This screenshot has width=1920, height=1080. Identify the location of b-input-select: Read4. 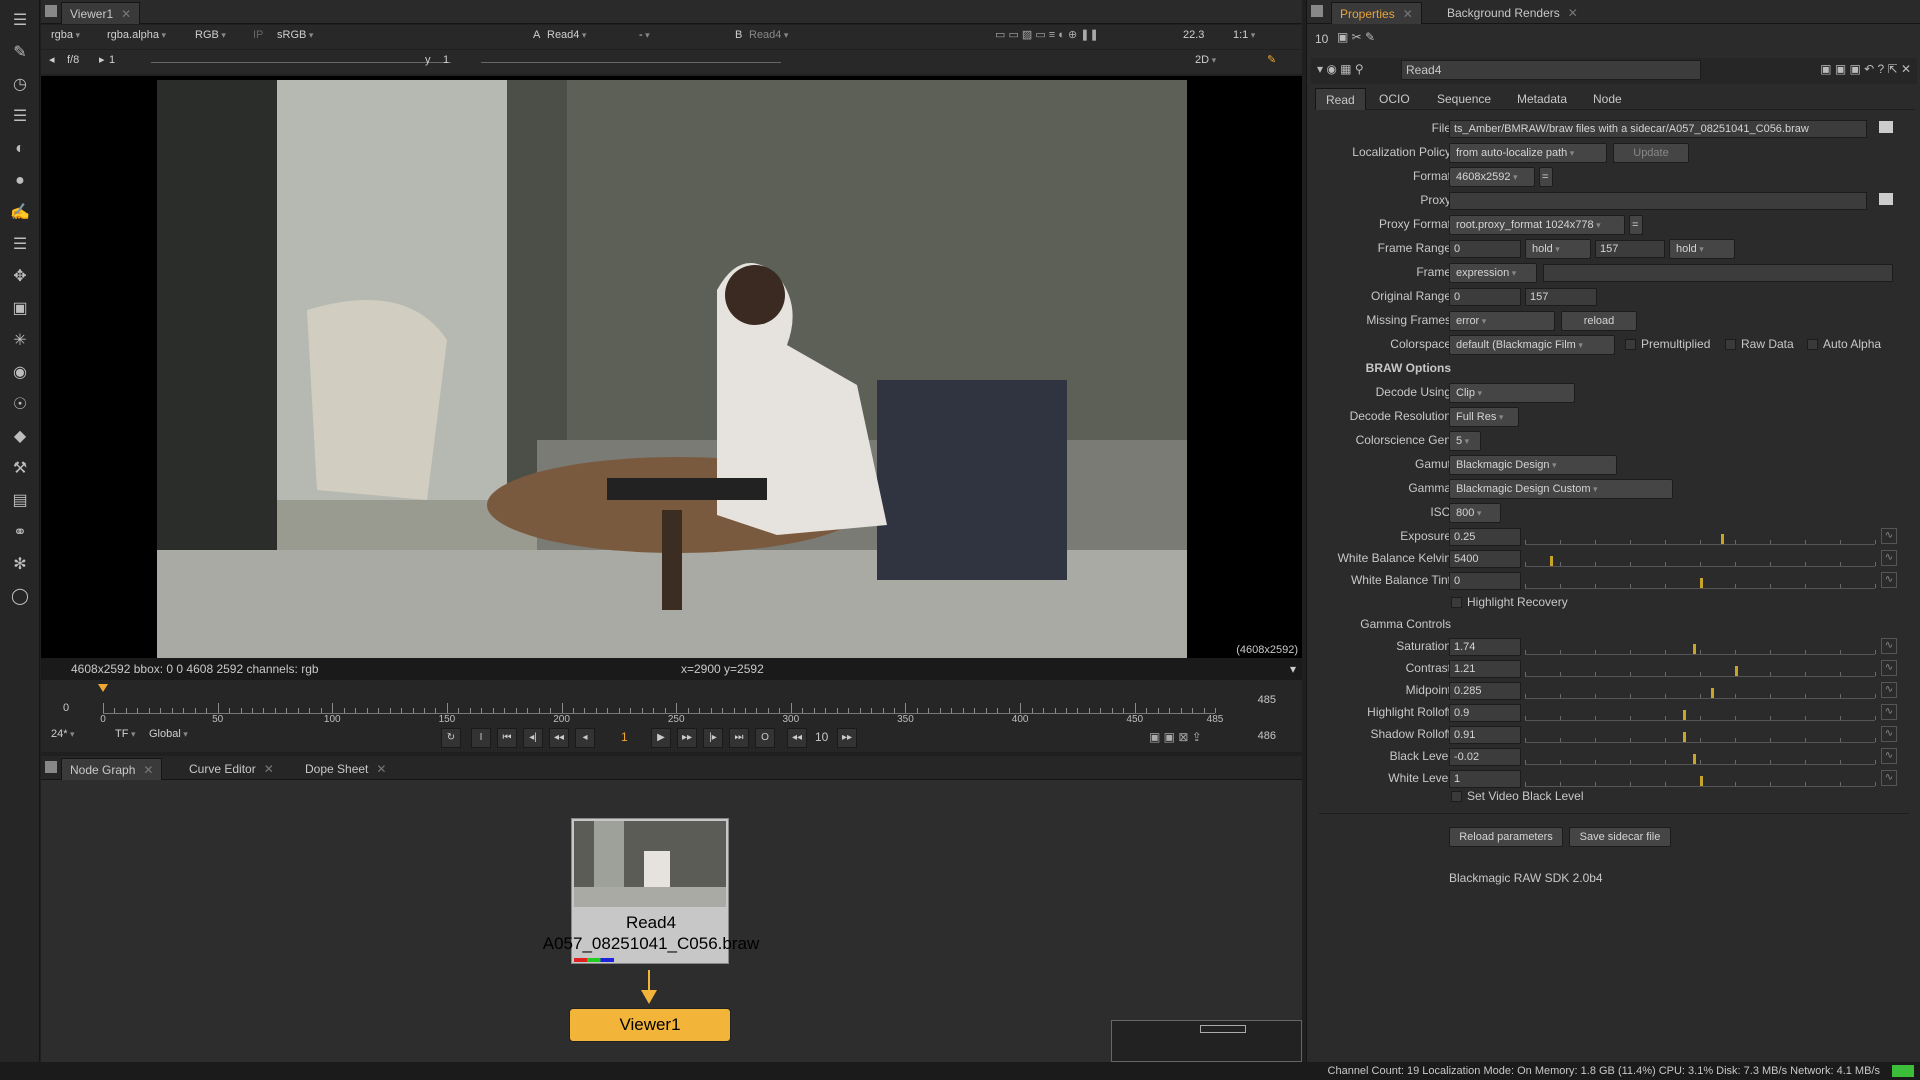
(790, 35).